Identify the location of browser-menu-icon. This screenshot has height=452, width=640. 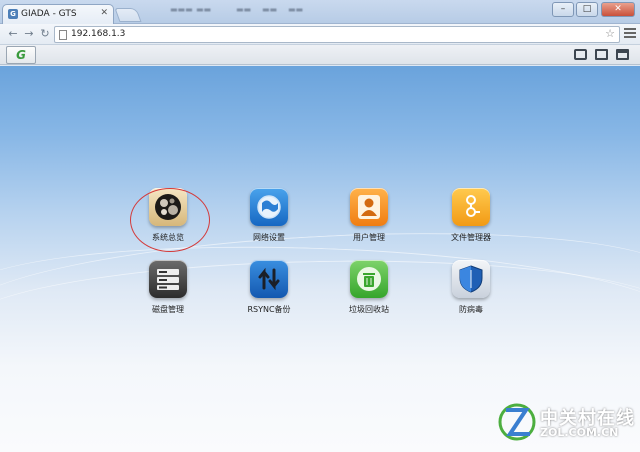
(630, 34).